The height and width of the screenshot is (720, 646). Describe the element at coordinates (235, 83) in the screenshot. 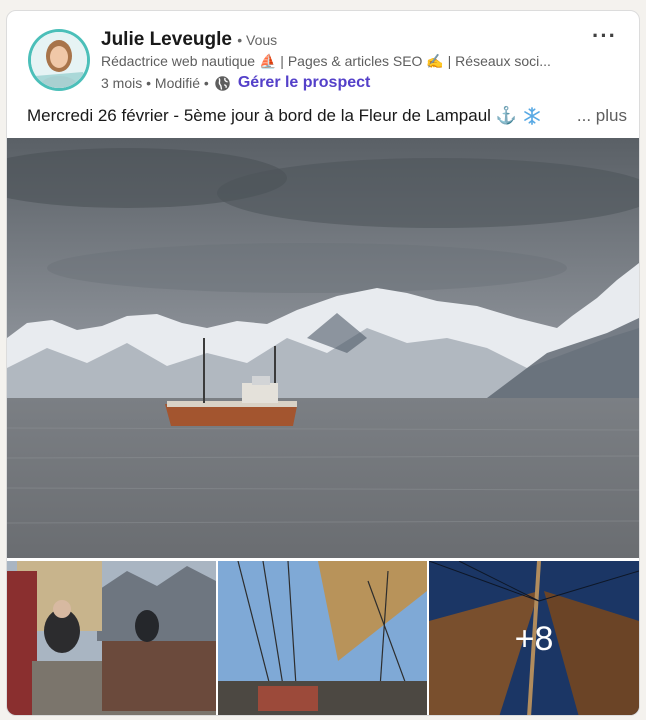

I see `post-meta: 3 mois • Modifié • Gérer le prospect` at that location.